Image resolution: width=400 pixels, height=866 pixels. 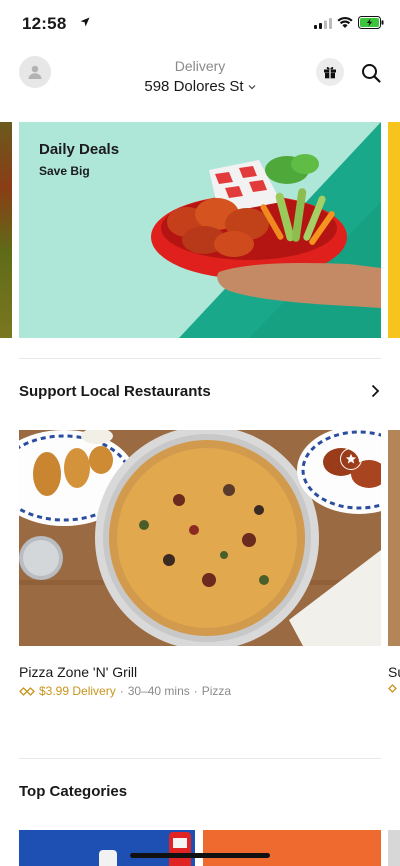 What do you see at coordinates (394, 672) in the screenshot?
I see `next-store-name: Su` at bounding box center [394, 672].